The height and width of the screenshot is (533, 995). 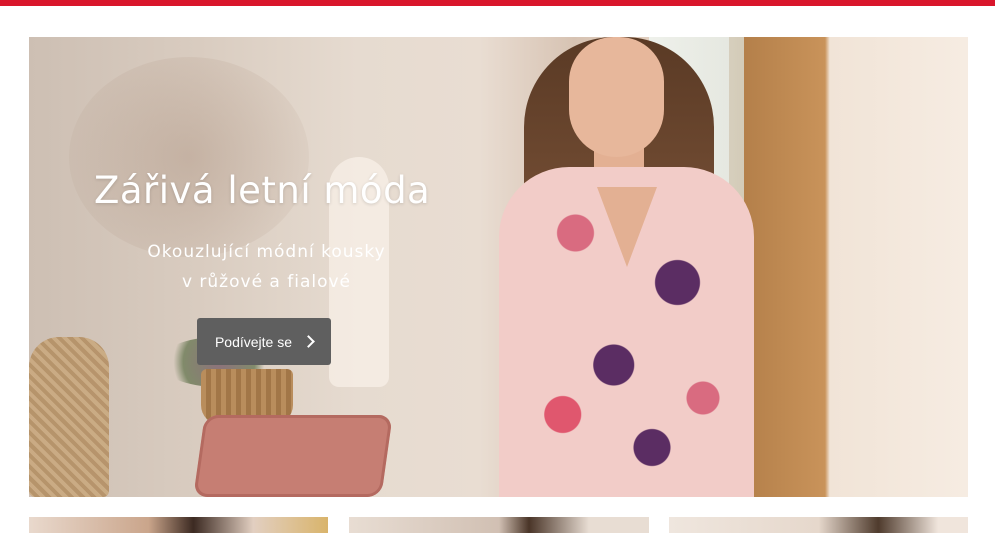 I want to click on hero-subtitle-line-1: Okouzlující módní kousky, so click(x=266, y=252).